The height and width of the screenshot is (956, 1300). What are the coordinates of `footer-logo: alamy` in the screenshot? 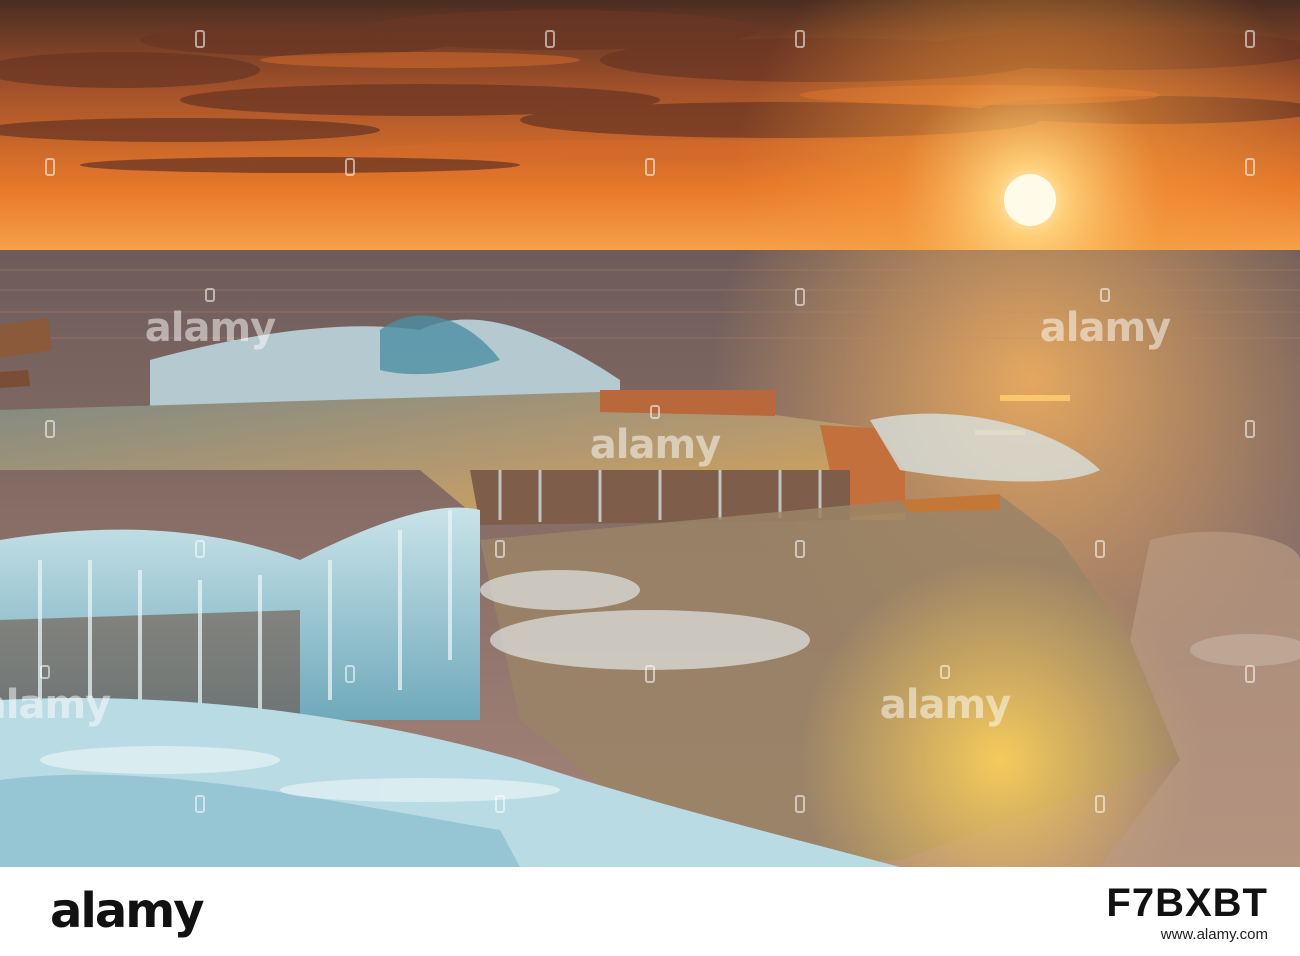 It's located at (127, 911).